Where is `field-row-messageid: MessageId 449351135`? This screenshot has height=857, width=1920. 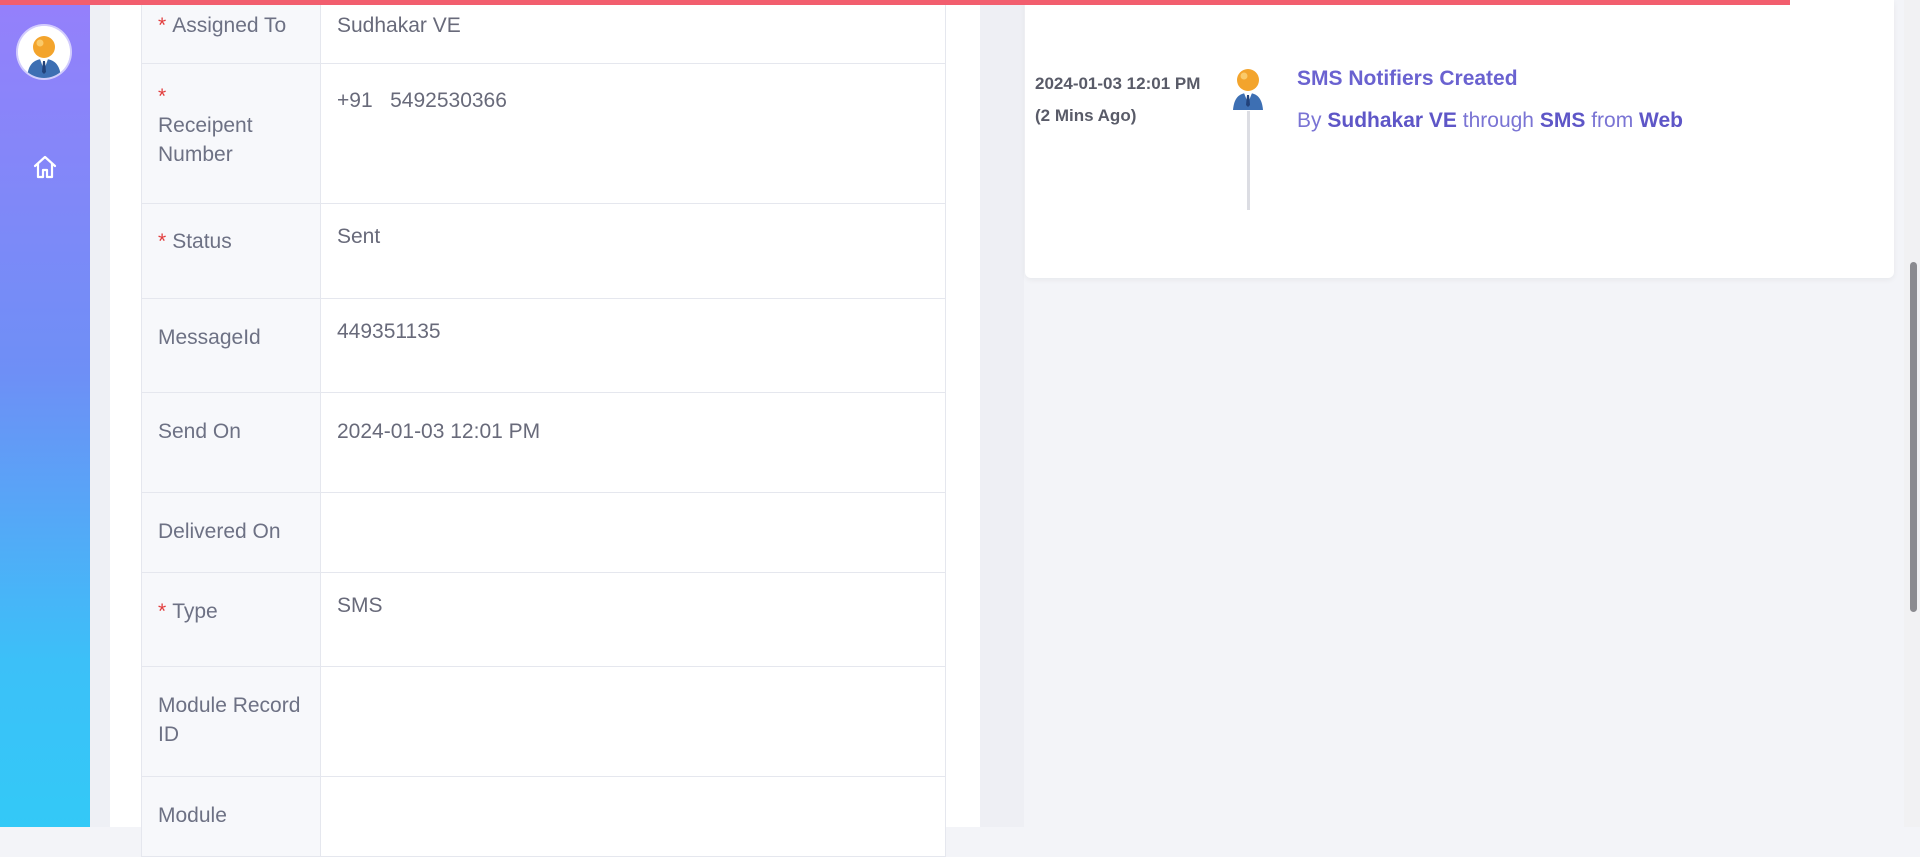 field-row-messageid: MessageId 449351135 is located at coordinates (543, 345).